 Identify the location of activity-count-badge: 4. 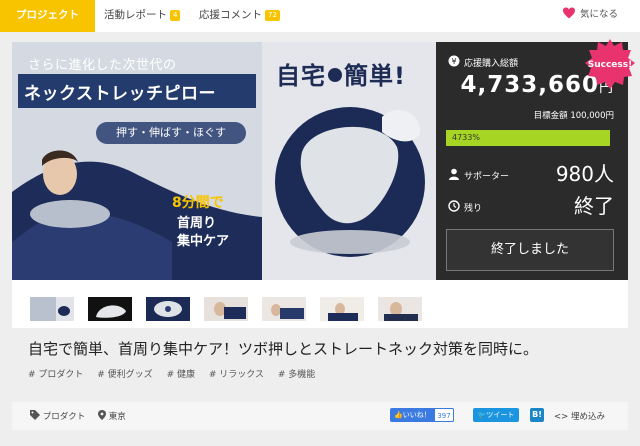
(175, 15).